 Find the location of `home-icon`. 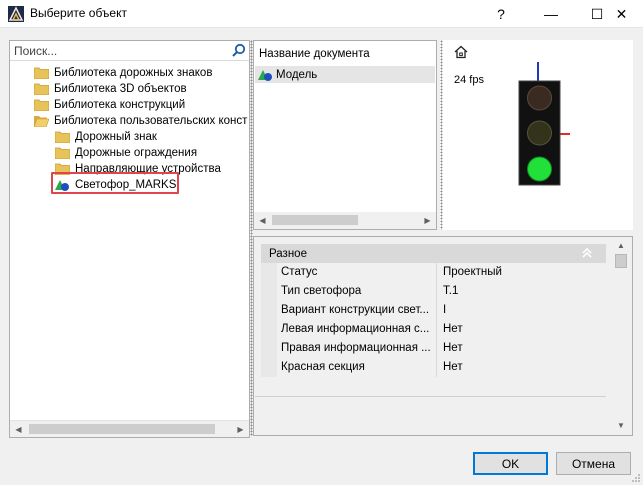

home-icon is located at coordinates (461, 52).